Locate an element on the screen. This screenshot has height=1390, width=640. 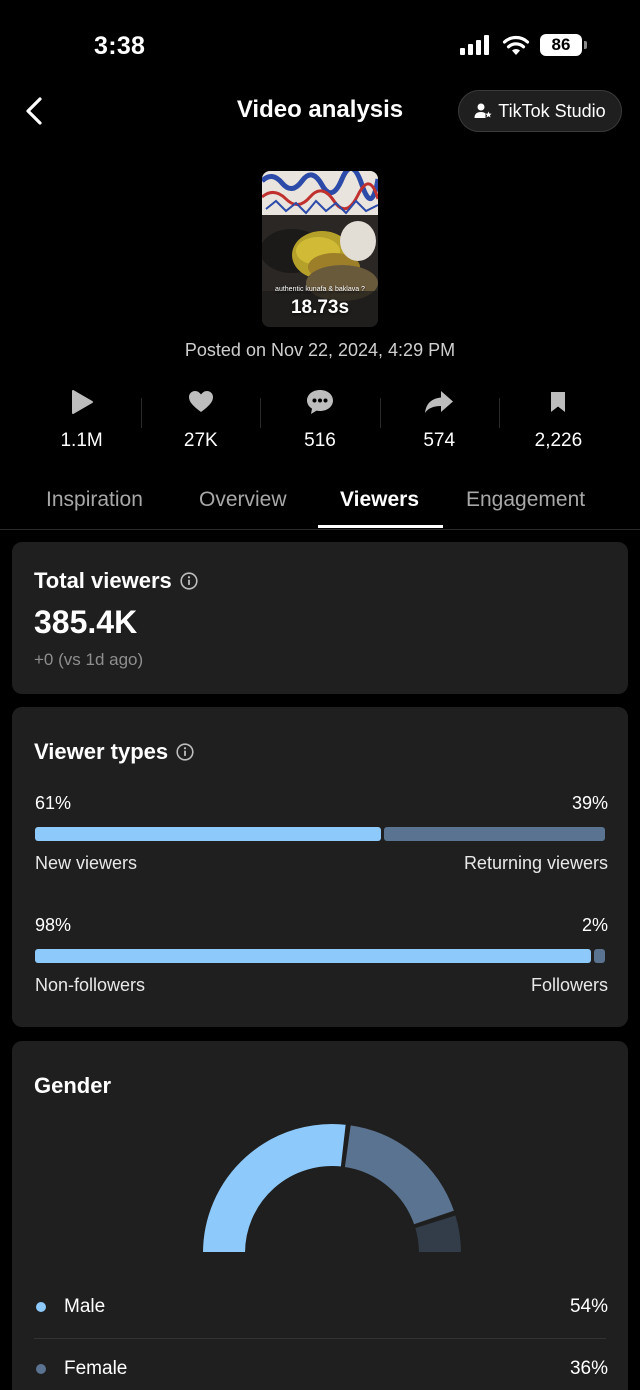
tab-overview: Overview is located at coordinates (243, 500).